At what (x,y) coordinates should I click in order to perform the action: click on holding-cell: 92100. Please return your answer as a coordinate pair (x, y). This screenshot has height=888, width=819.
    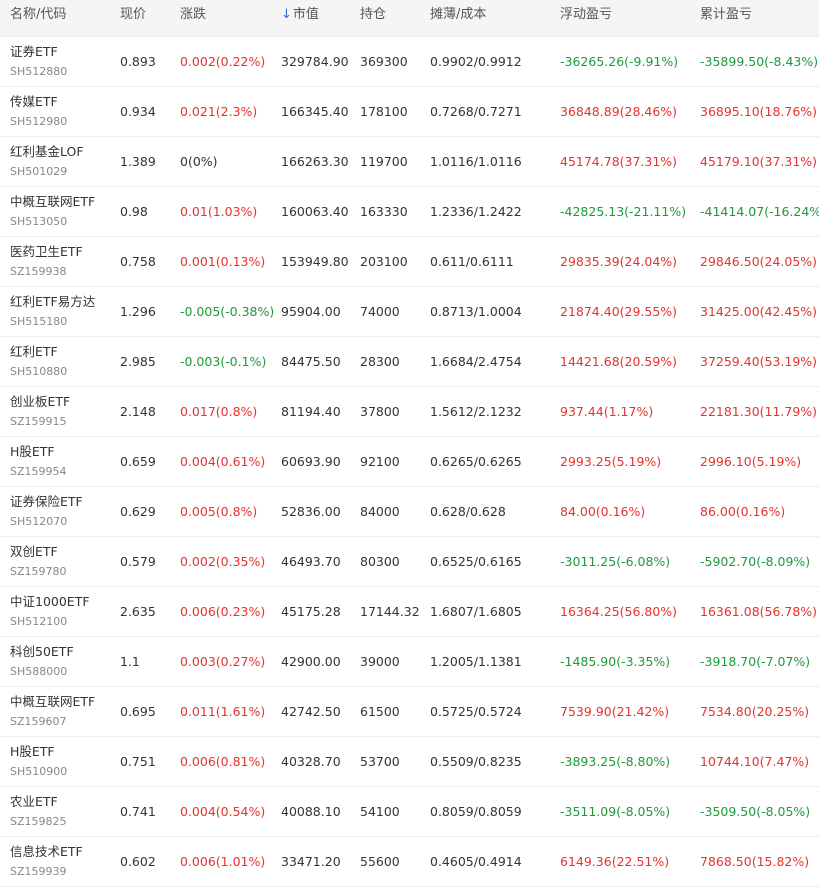
    Looking at the image, I should click on (380, 461).